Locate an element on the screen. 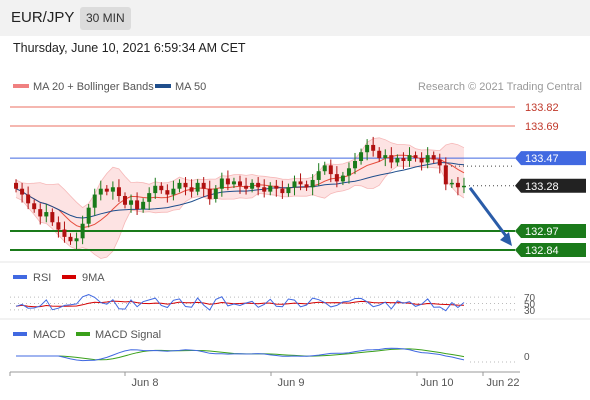 This screenshot has height=400, width=590. macd-swatch is located at coordinates (20, 334).